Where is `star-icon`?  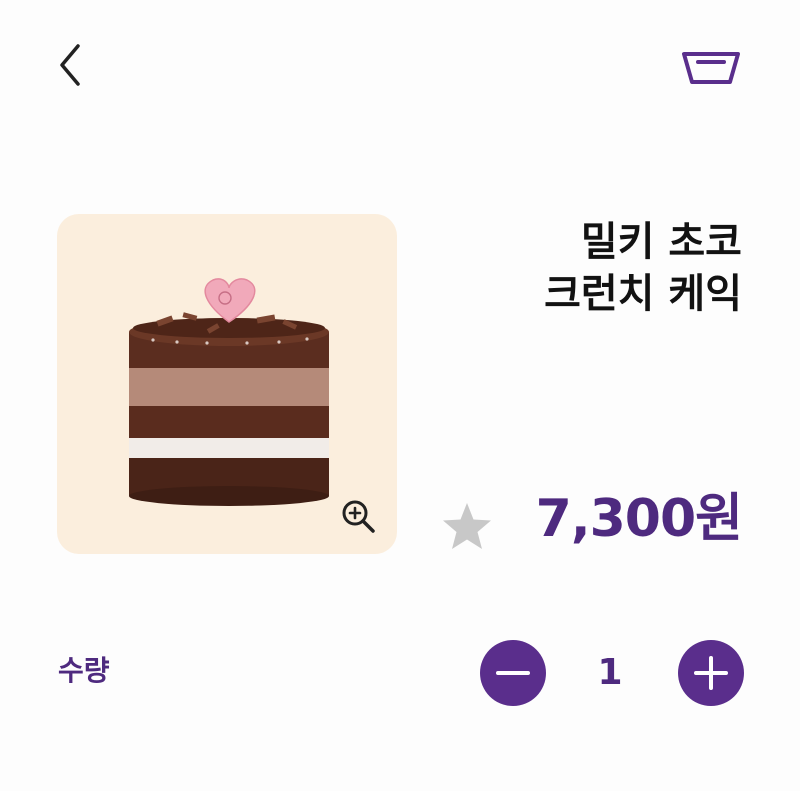
star-icon is located at coordinates (467, 526).